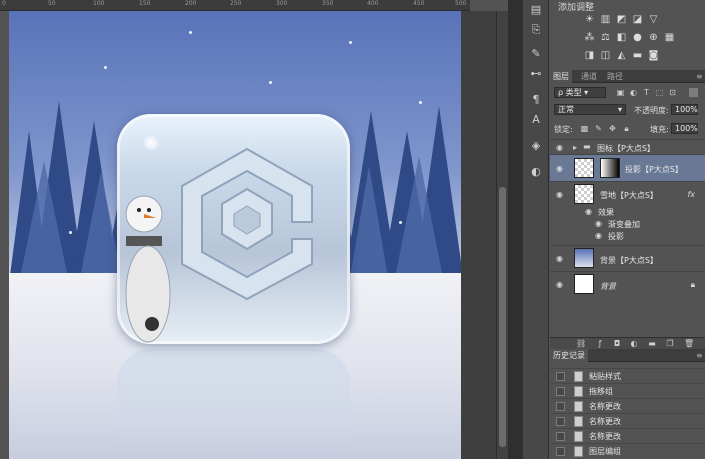 The height and width of the screenshot is (459, 705). What do you see at coordinates (515, 229) in the screenshot?
I see `panel-divider` at bounding box center [515, 229].